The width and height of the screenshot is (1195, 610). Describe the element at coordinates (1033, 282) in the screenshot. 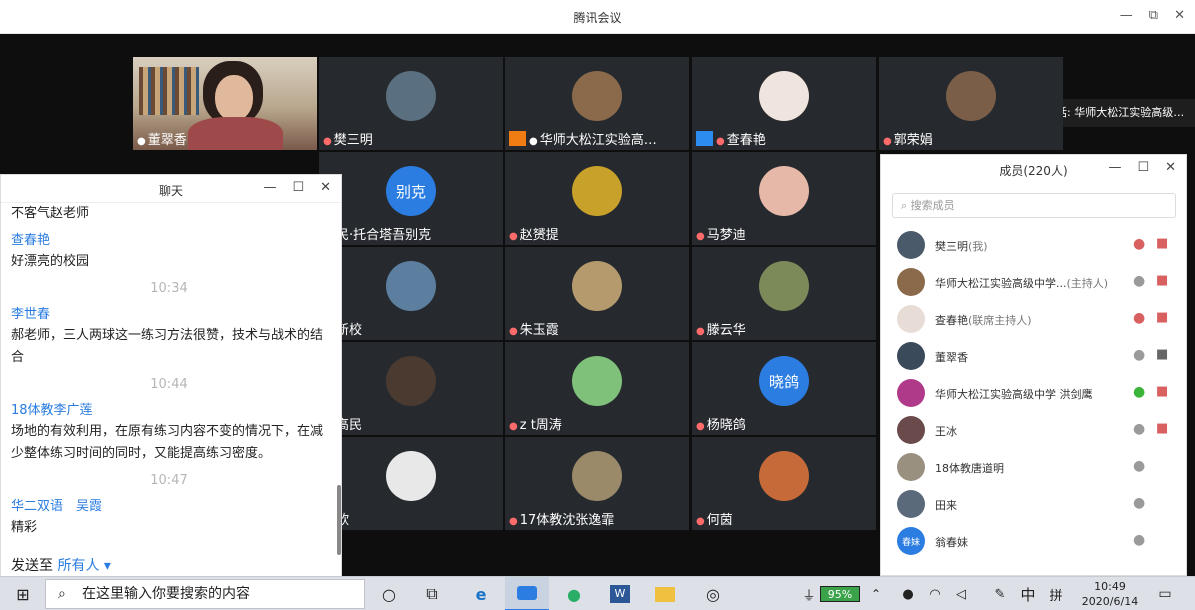

I see `member-row: 华师大松江实验高级中学...(主持人) ● ■` at that location.